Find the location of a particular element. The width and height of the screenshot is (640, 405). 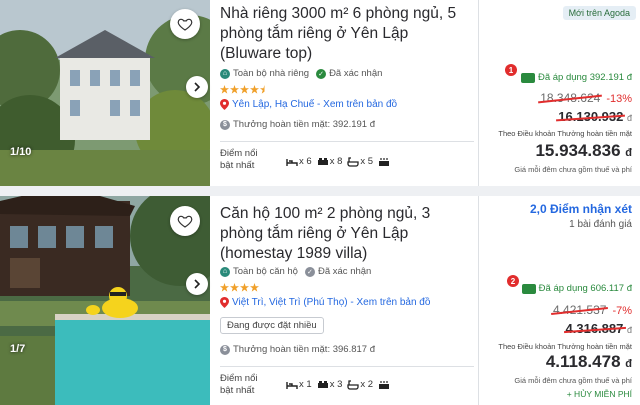

cashback-text: Thưởng hoàn tiền mặt: 396.817 đ is located at coordinates (304, 349).